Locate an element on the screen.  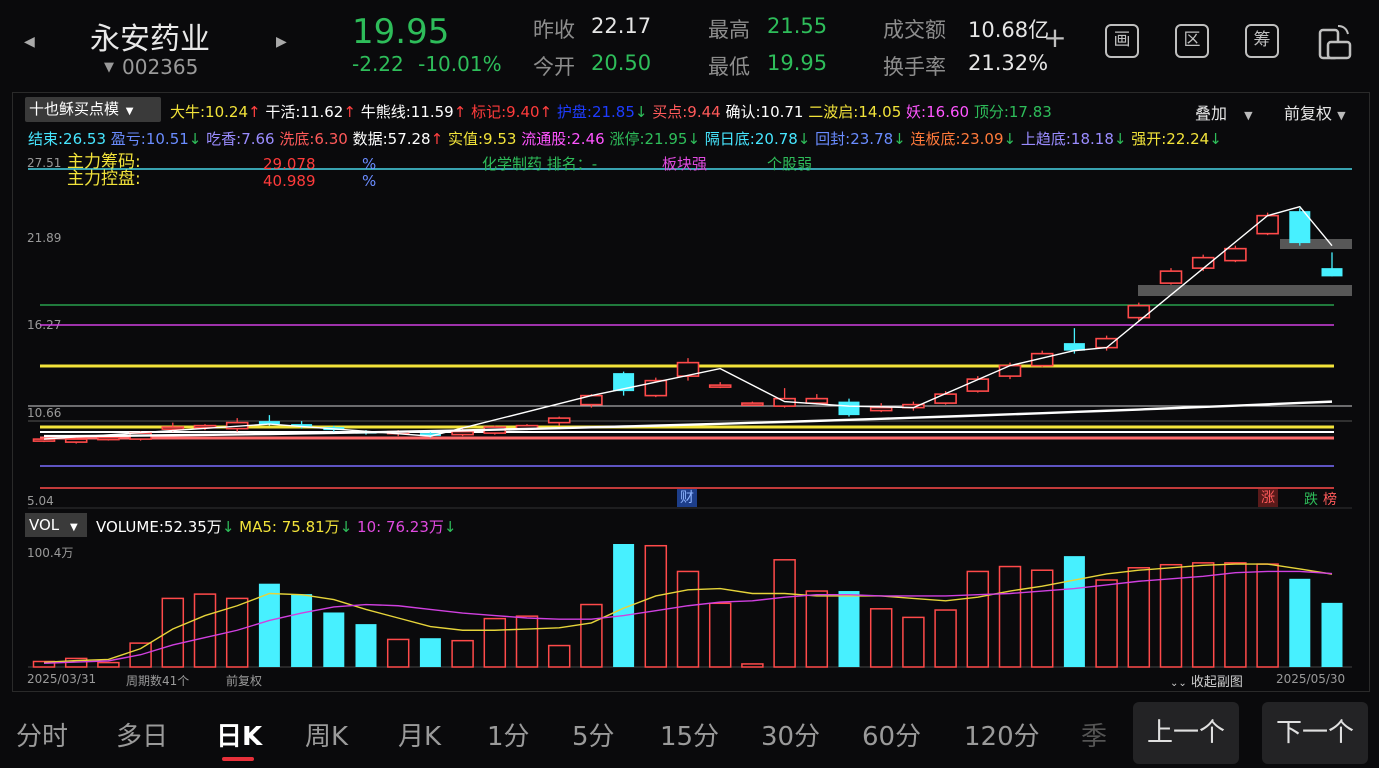
tab-15min: 15分 is located at coordinates (689, 734).